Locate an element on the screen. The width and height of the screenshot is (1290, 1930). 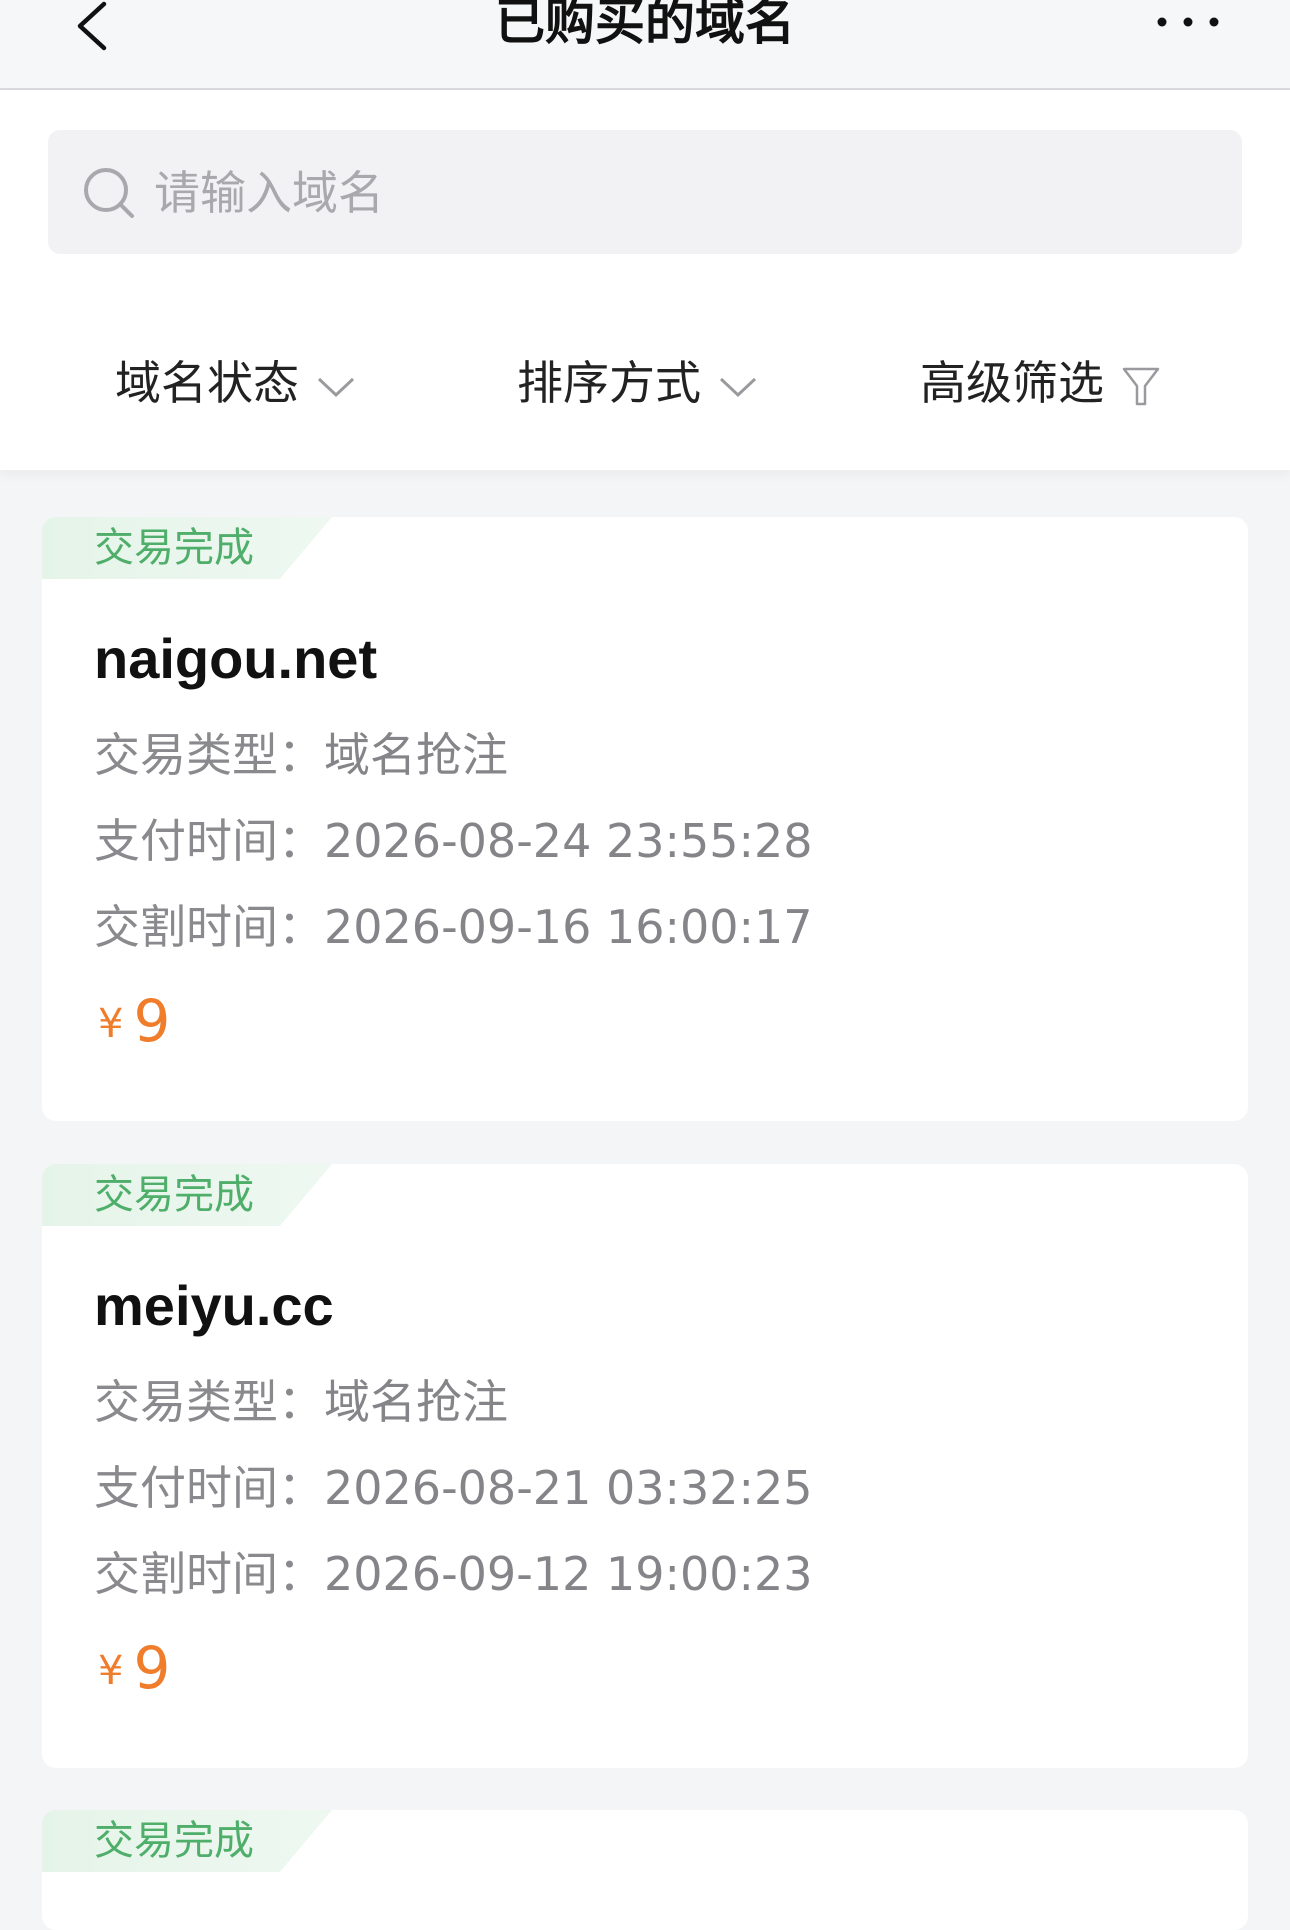
page-title: 已购买的域名 is located at coordinates (645, 25).